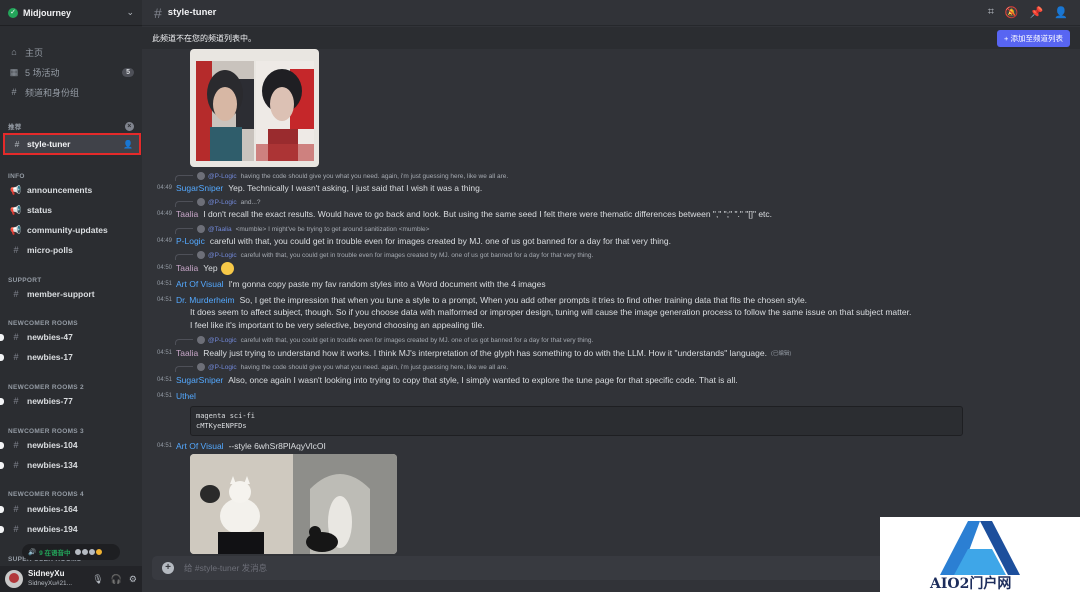 The image size is (1080, 592). I want to click on sidebar-item-label: micro-polls, so click(50, 250).